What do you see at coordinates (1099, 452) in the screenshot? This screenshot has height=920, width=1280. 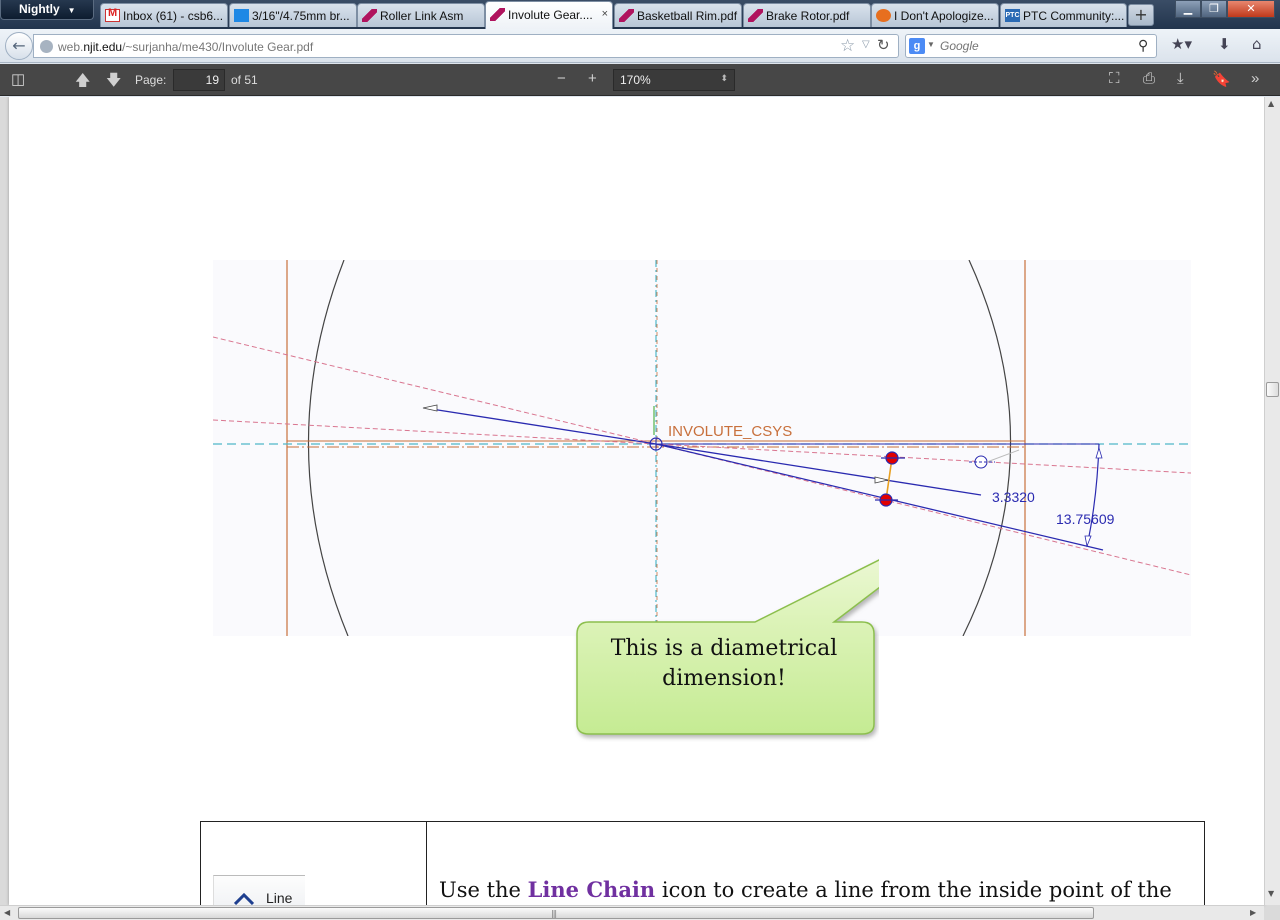 I see `angle-arrow-top` at bounding box center [1099, 452].